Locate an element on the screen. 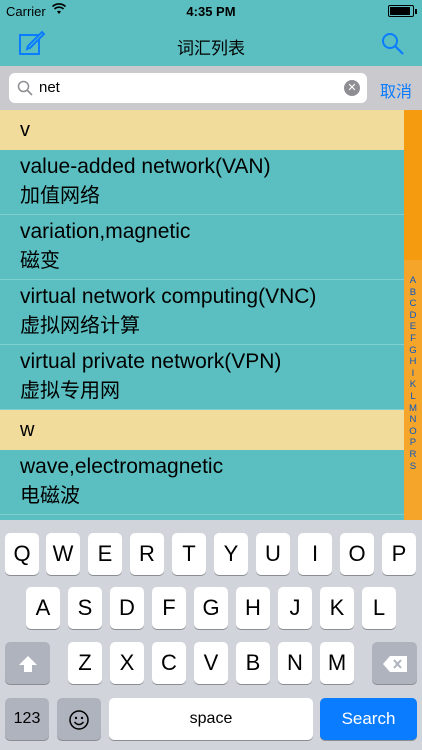 This screenshot has width=422, height=750. list-item: variation,magnetic 磁变 is located at coordinates (202, 247).